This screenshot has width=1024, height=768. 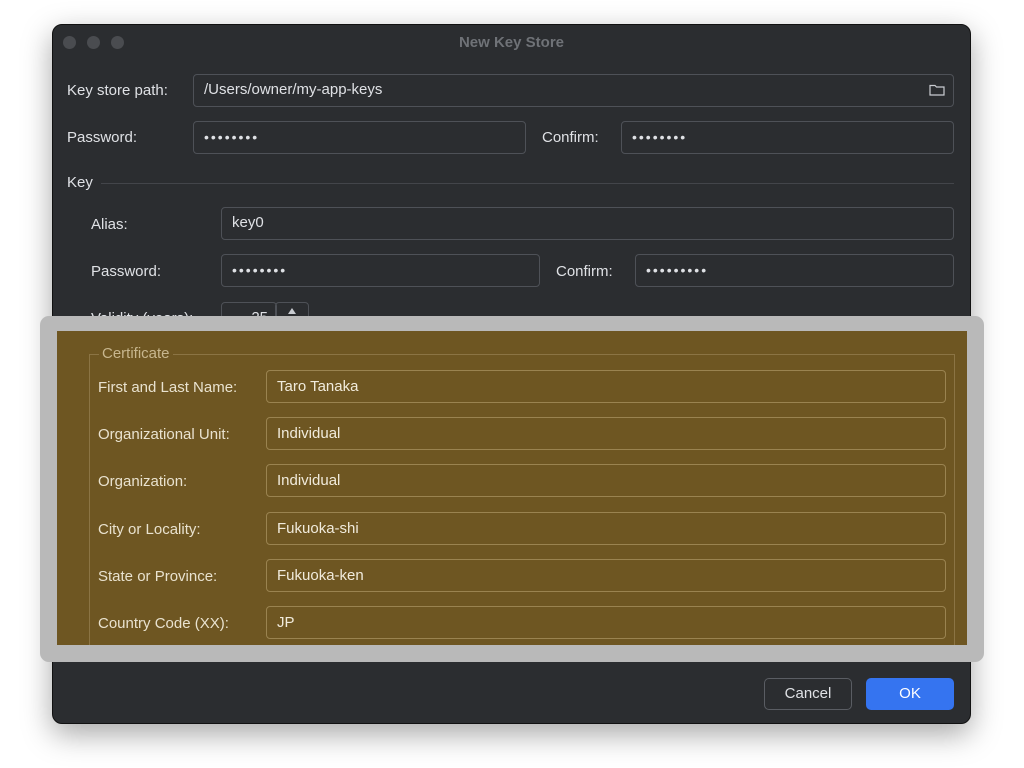 What do you see at coordinates (808, 694) in the screenshot?
I see `cancel-button: Cancel` at bounding box center [808, 694].